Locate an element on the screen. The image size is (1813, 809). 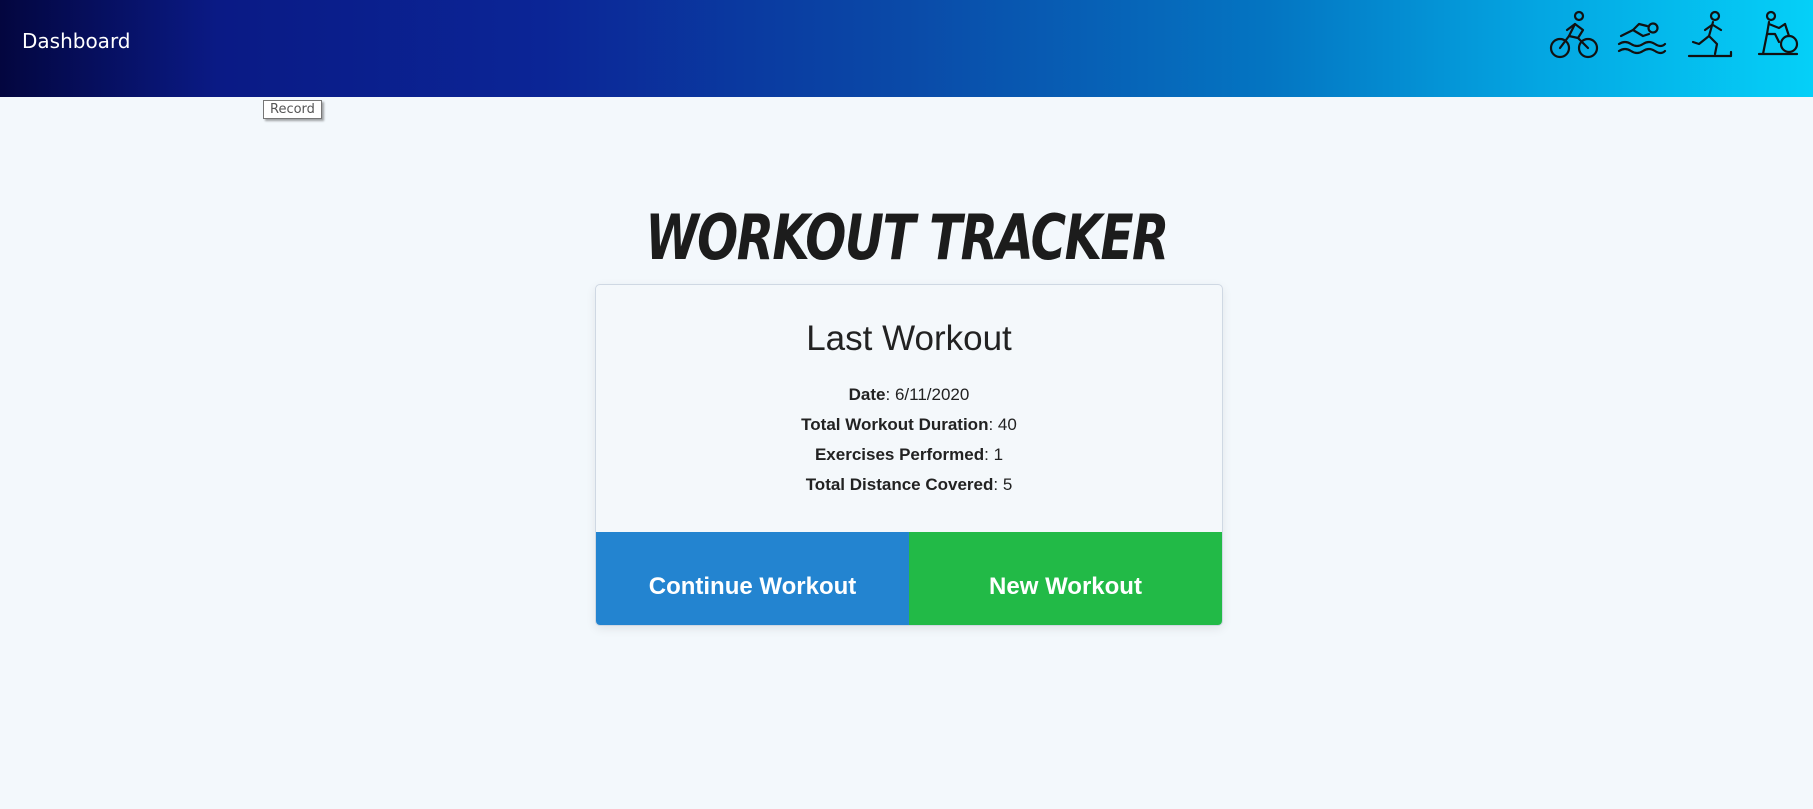
activity-icons is located at coordinates (1676, 35).